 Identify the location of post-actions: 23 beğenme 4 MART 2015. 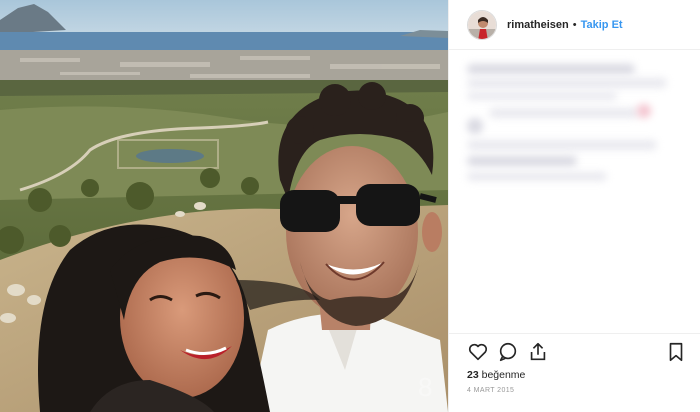
(574, 372).